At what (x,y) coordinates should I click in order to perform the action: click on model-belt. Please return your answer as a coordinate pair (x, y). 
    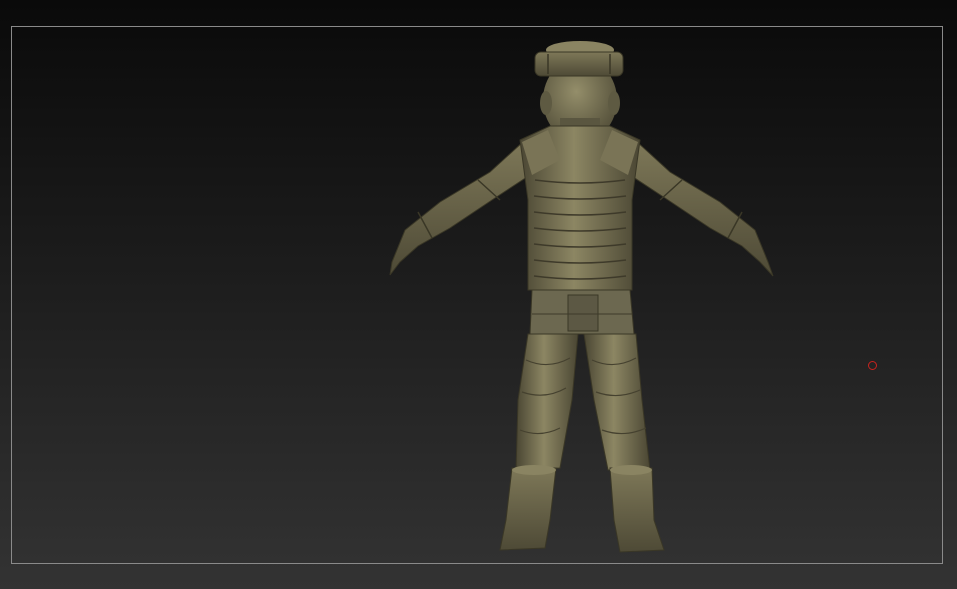
    Looking at the image, I should click on (582, 312).